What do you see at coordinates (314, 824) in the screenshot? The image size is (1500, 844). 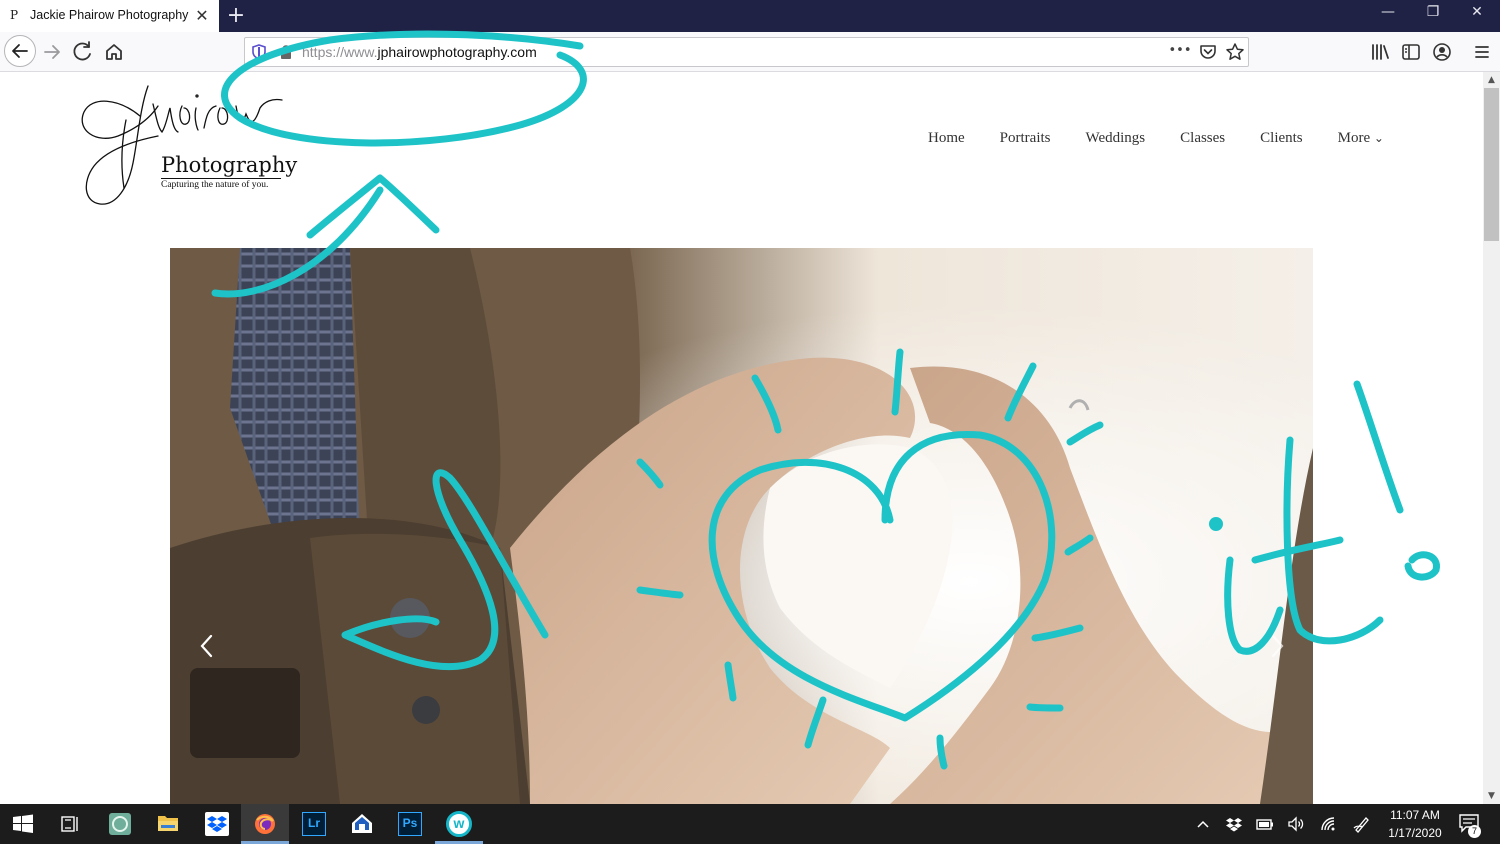 I see `lightroom-icon: Lr` at bounding box center [314, 824].